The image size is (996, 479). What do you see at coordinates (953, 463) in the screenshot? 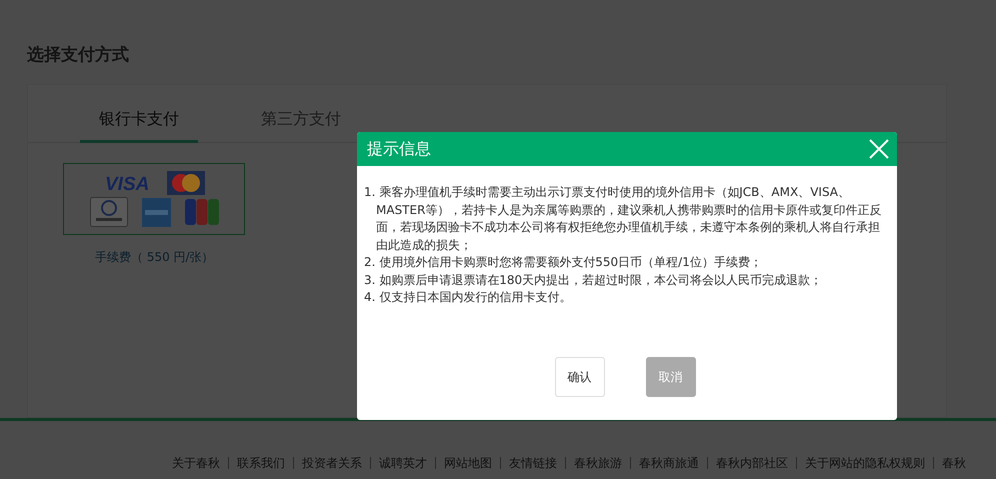
I see `footer-link: 春秋` at bounding box center [953, 463].